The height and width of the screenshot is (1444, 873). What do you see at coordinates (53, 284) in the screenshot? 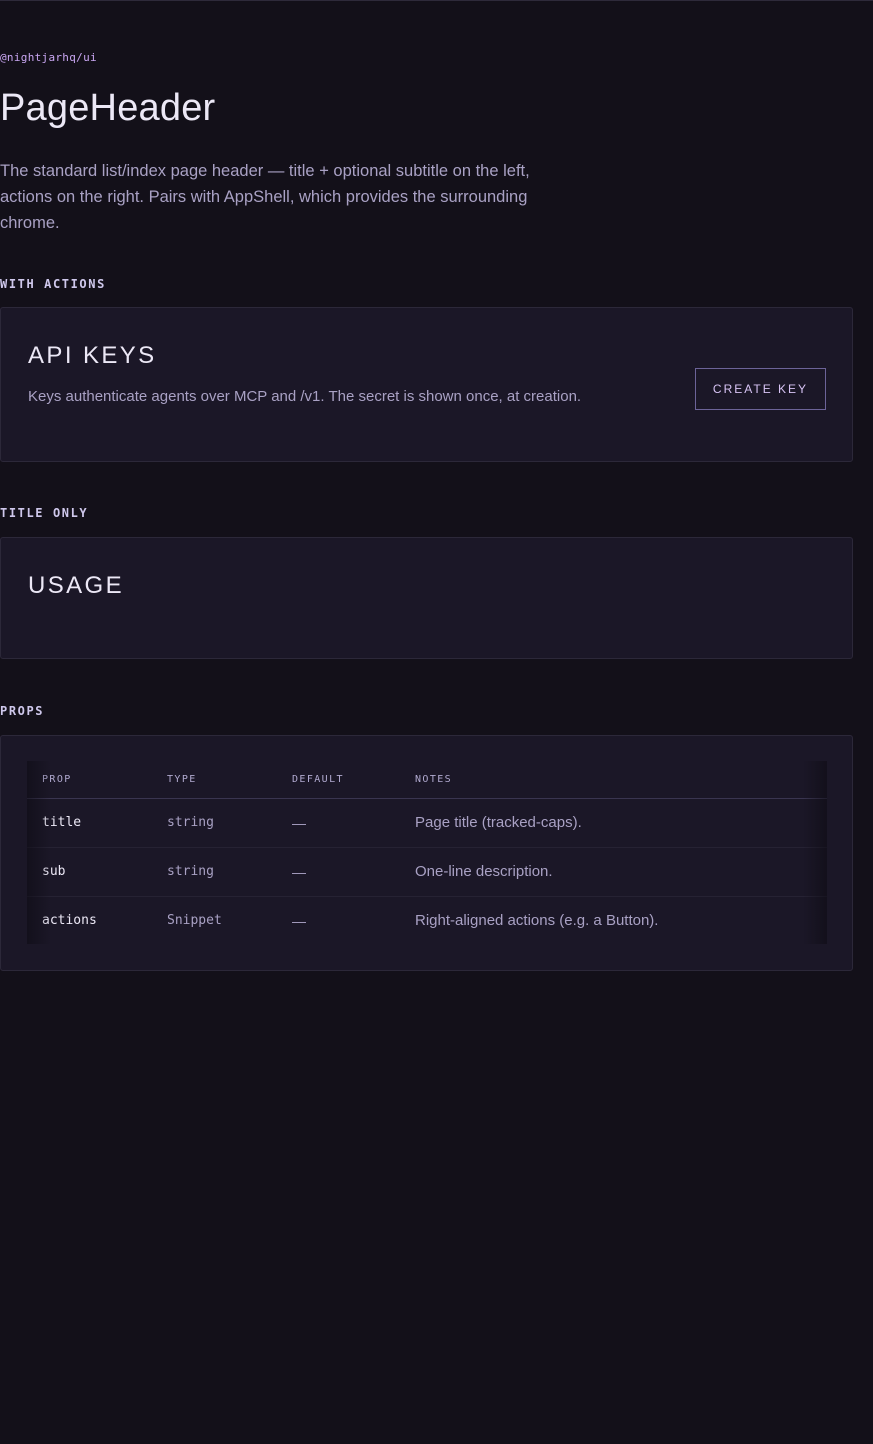
I see `section-label-with-actions: WITH ACTIONS` at bounding box center [53, 284].